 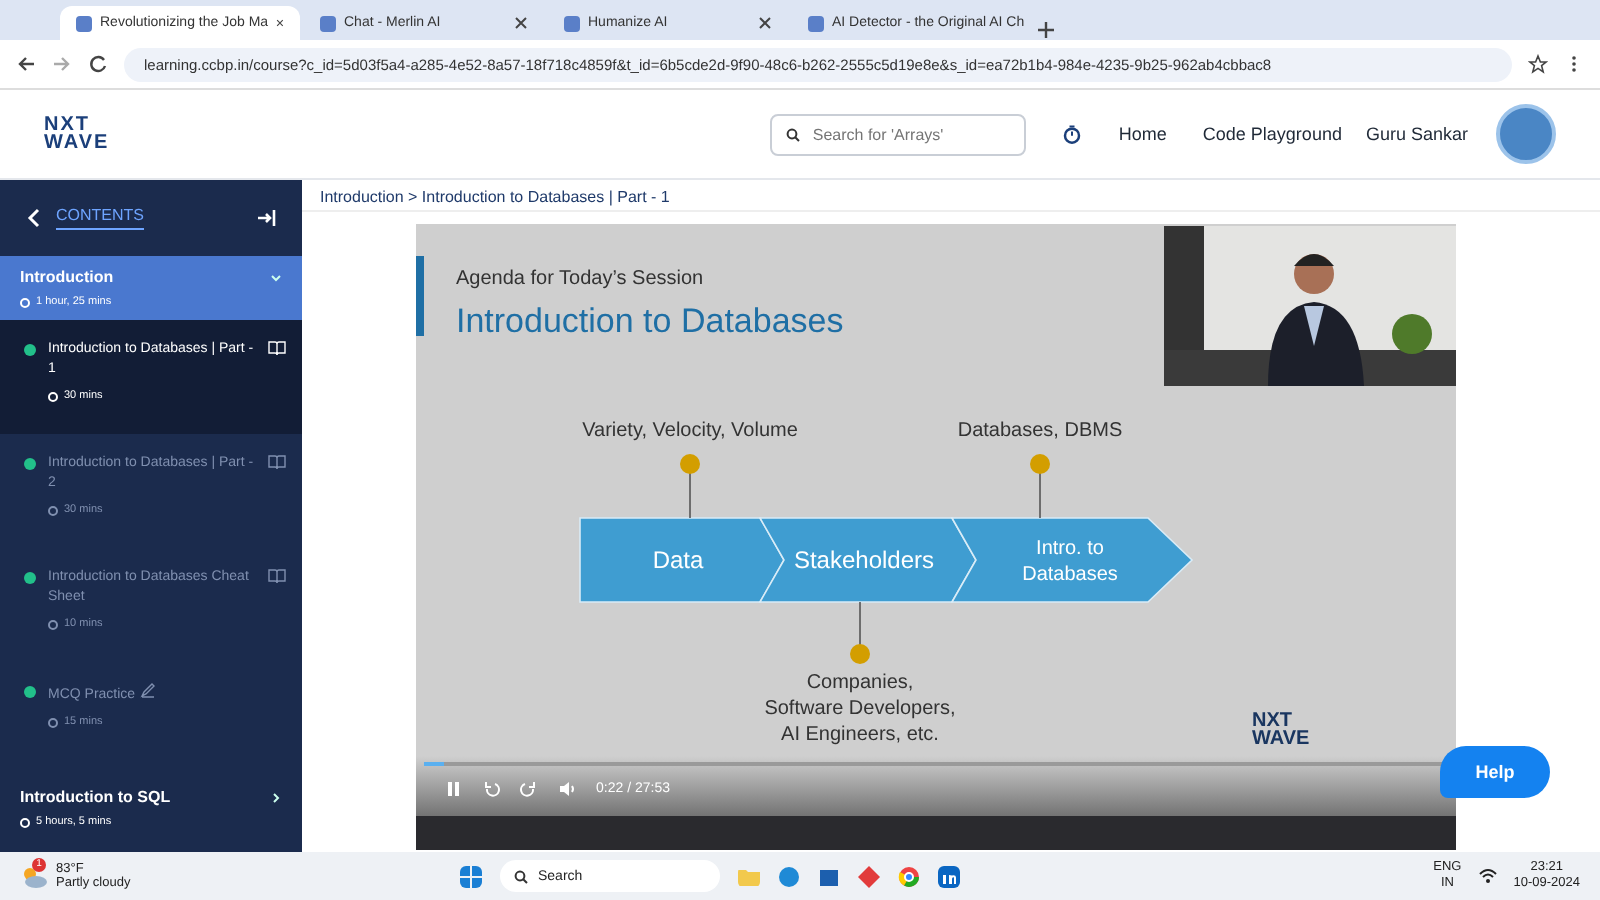 I want to click on user-name: Guru Sankar, so click(x=1416, y=134).